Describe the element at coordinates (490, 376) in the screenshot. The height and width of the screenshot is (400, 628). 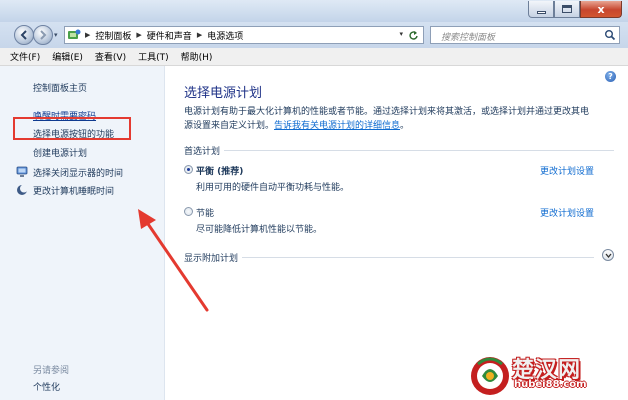
I see `watermark-emblem-icon` at that location.